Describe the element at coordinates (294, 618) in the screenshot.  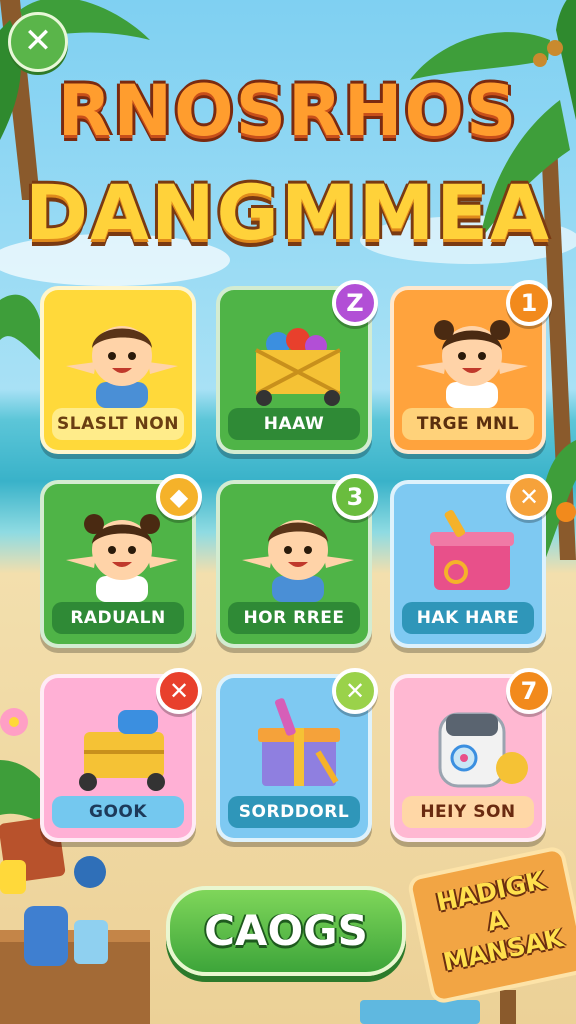
I see `level-card-label: HOR RREE` at that location.